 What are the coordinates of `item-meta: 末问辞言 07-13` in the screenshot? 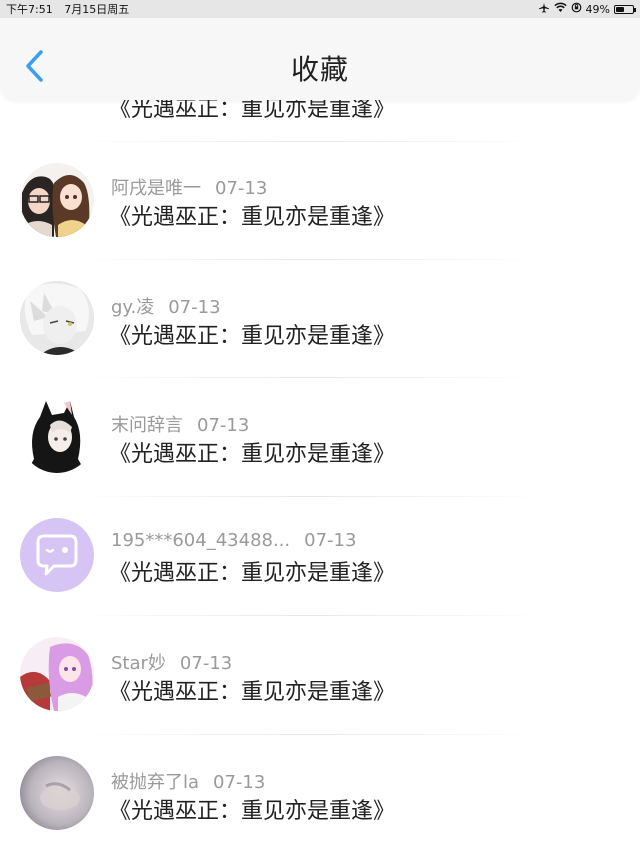 It's located at (180, 424).